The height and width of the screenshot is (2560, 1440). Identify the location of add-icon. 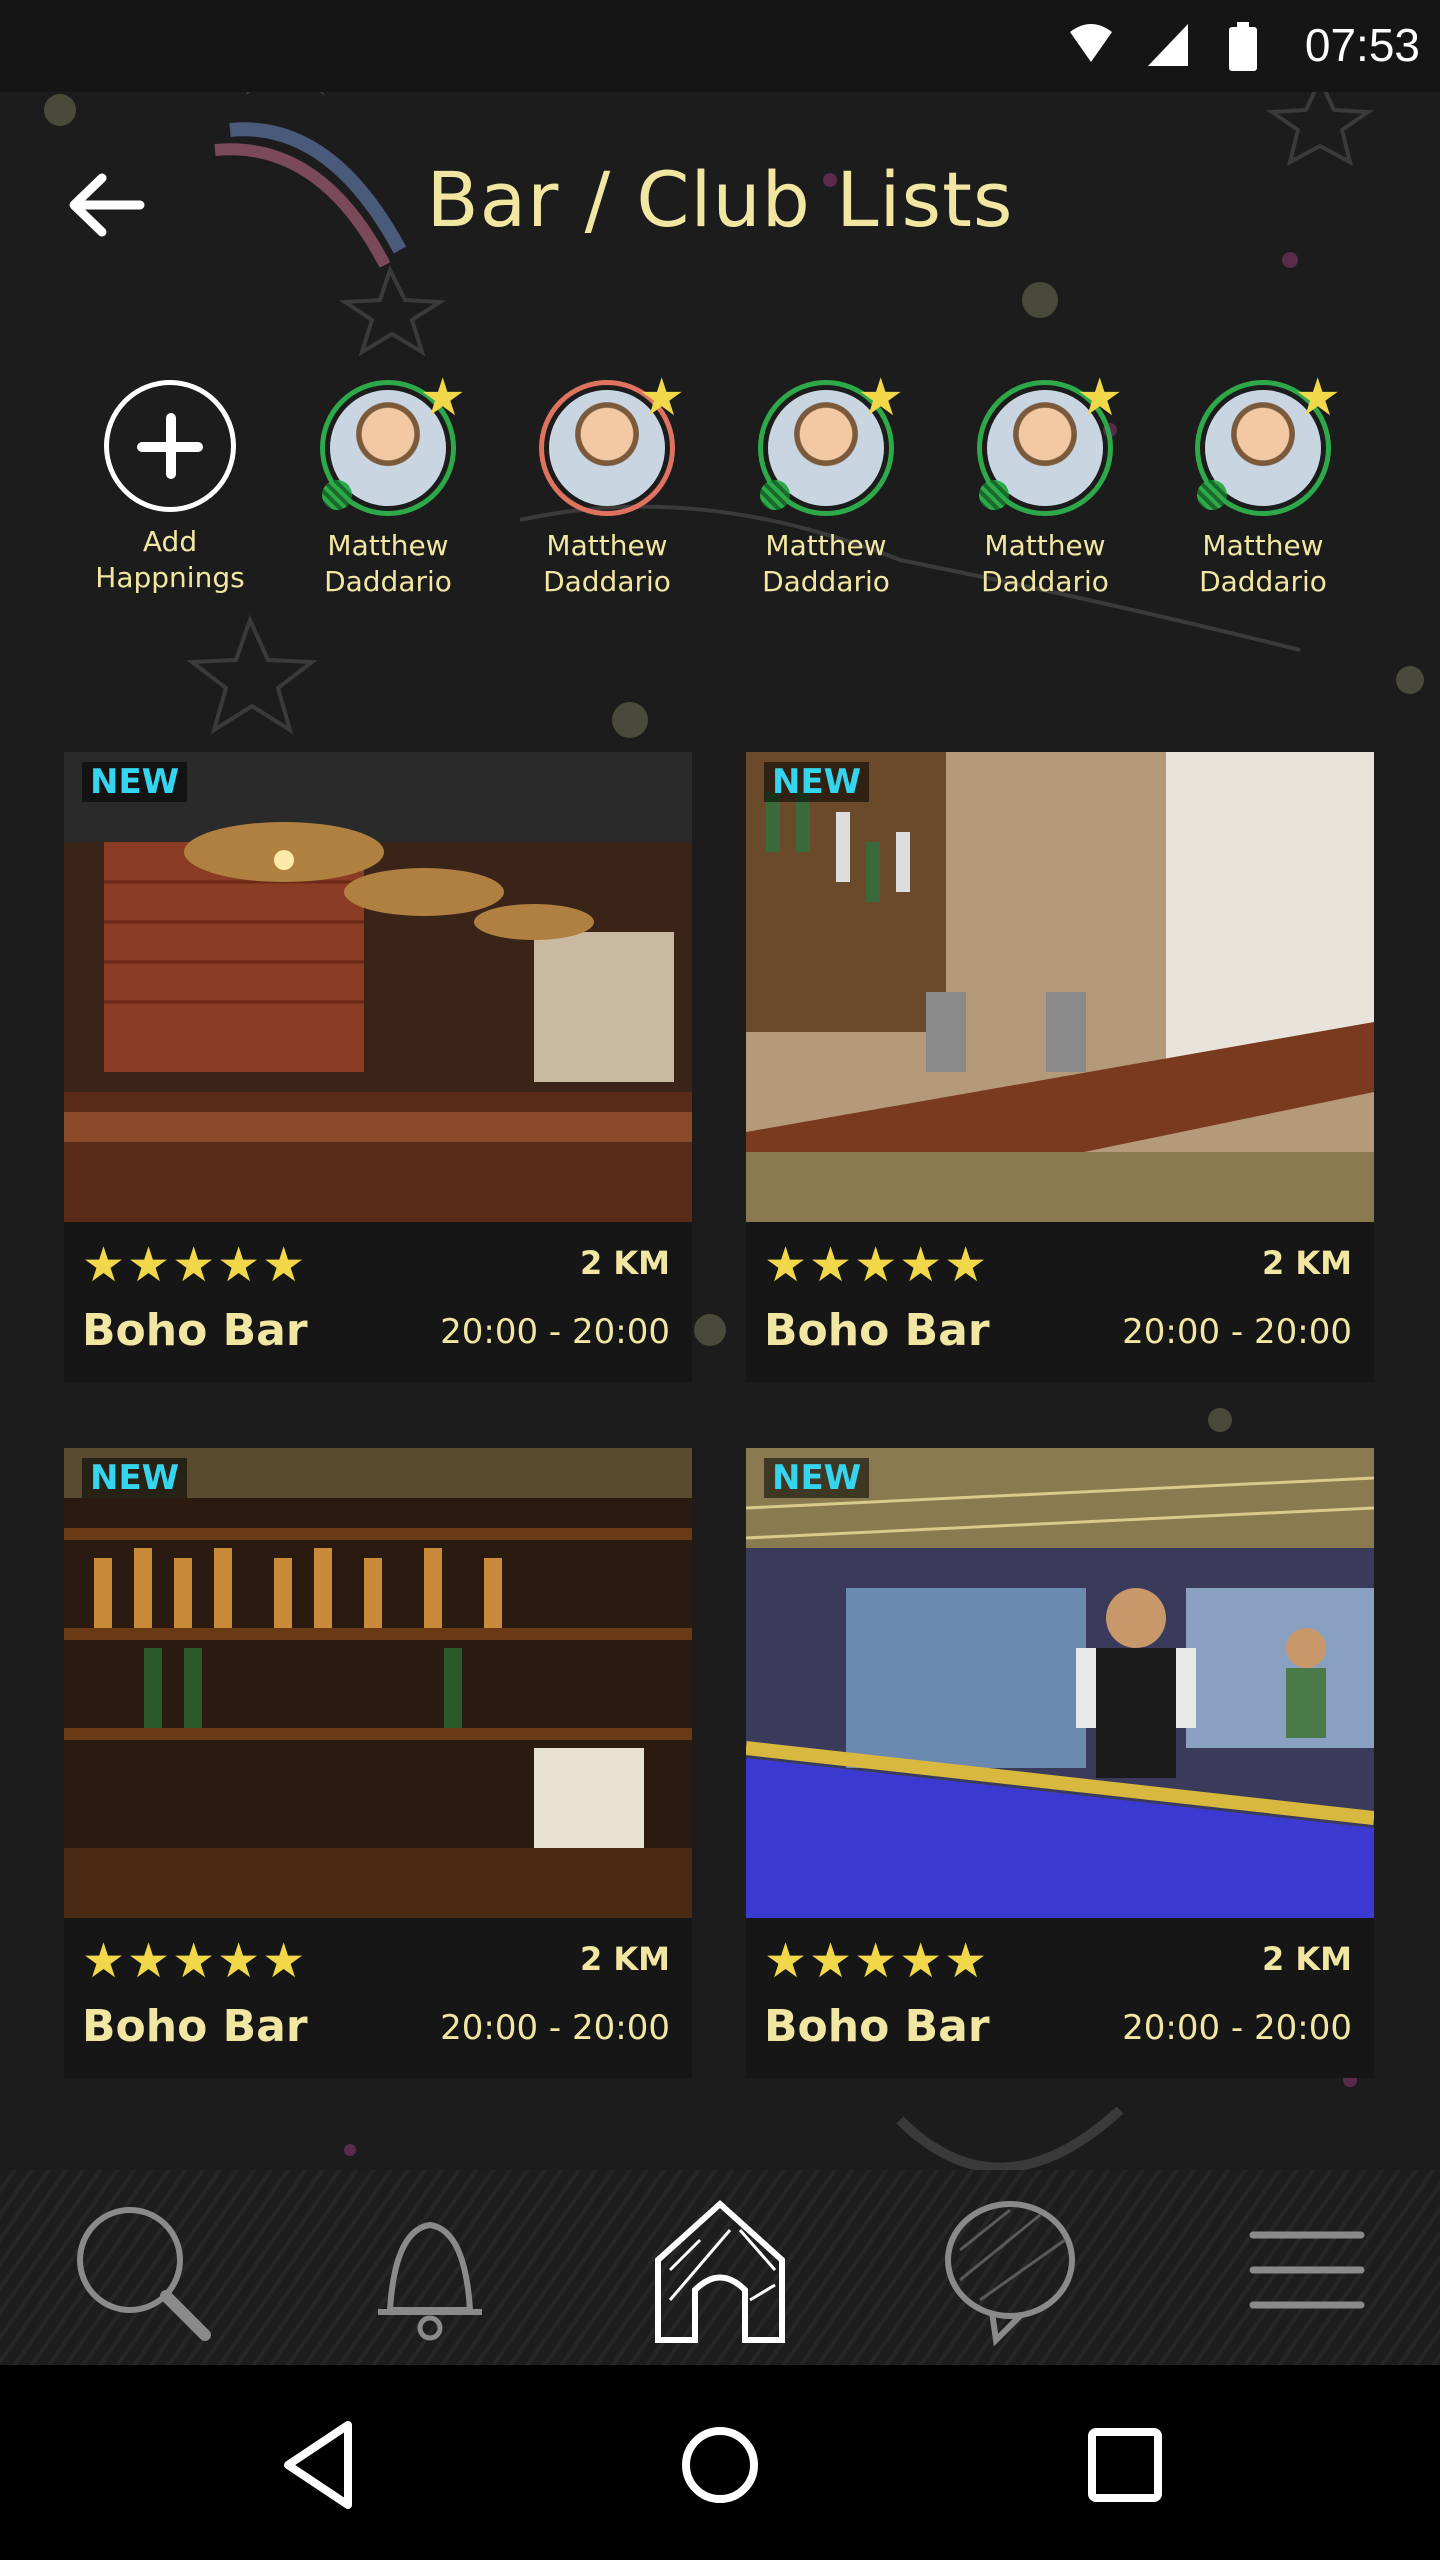
(170, 446).